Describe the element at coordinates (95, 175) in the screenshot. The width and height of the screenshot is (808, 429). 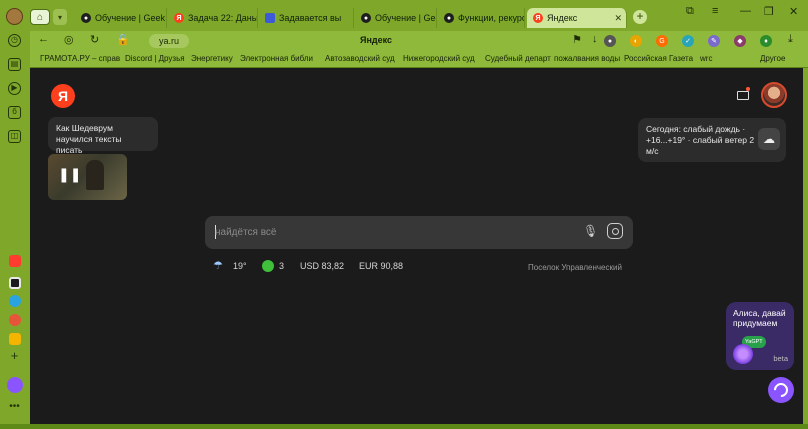
I see `video-person` at that location.